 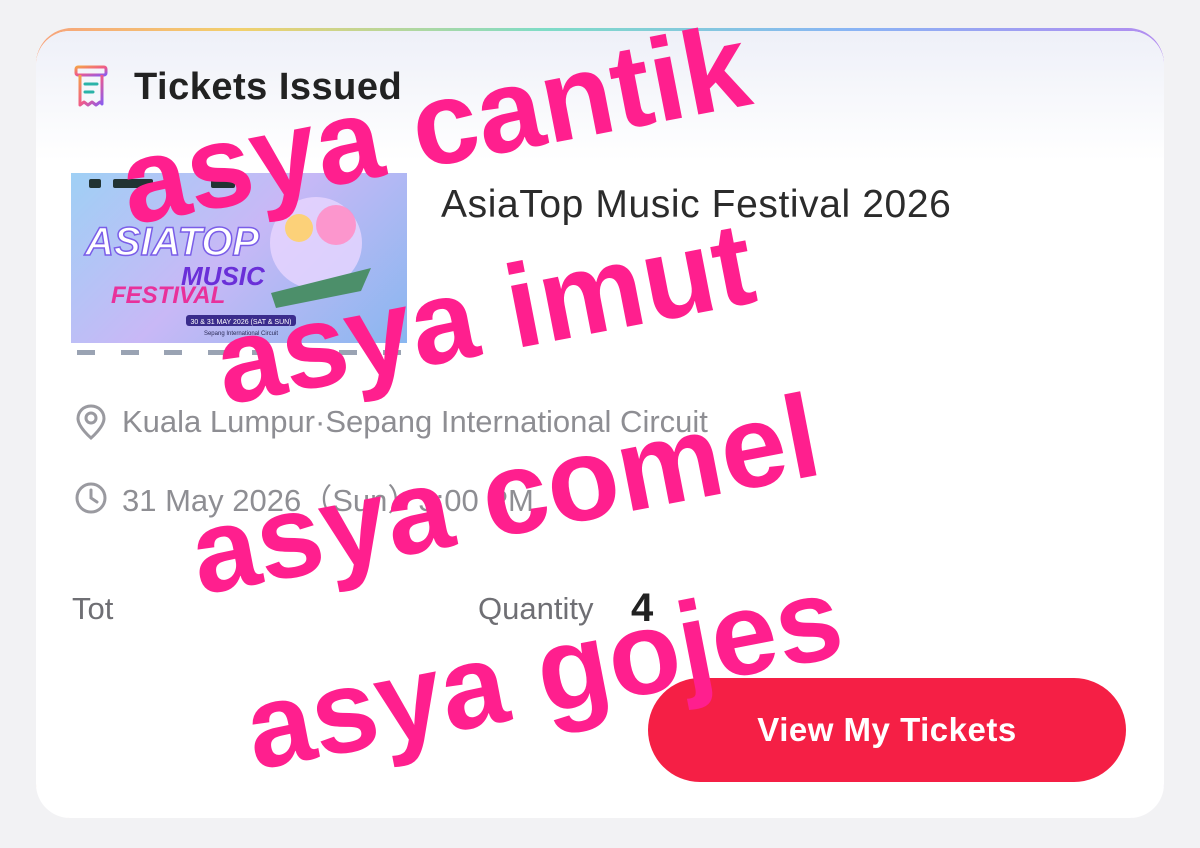 I want to click on total-label: Tot, so click(x=93, y=608).